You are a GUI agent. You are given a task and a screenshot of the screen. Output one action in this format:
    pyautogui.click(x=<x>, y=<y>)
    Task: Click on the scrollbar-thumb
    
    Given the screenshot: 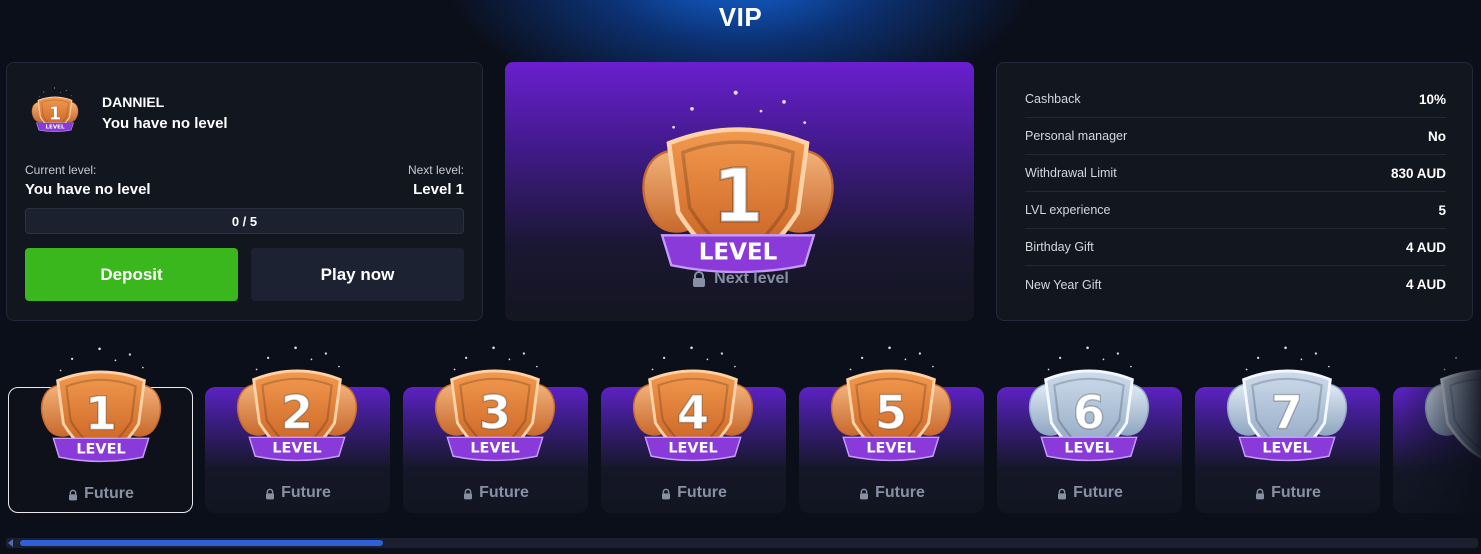 What is the action you would take?
    pyautogui.click(x=201, y=543)
    